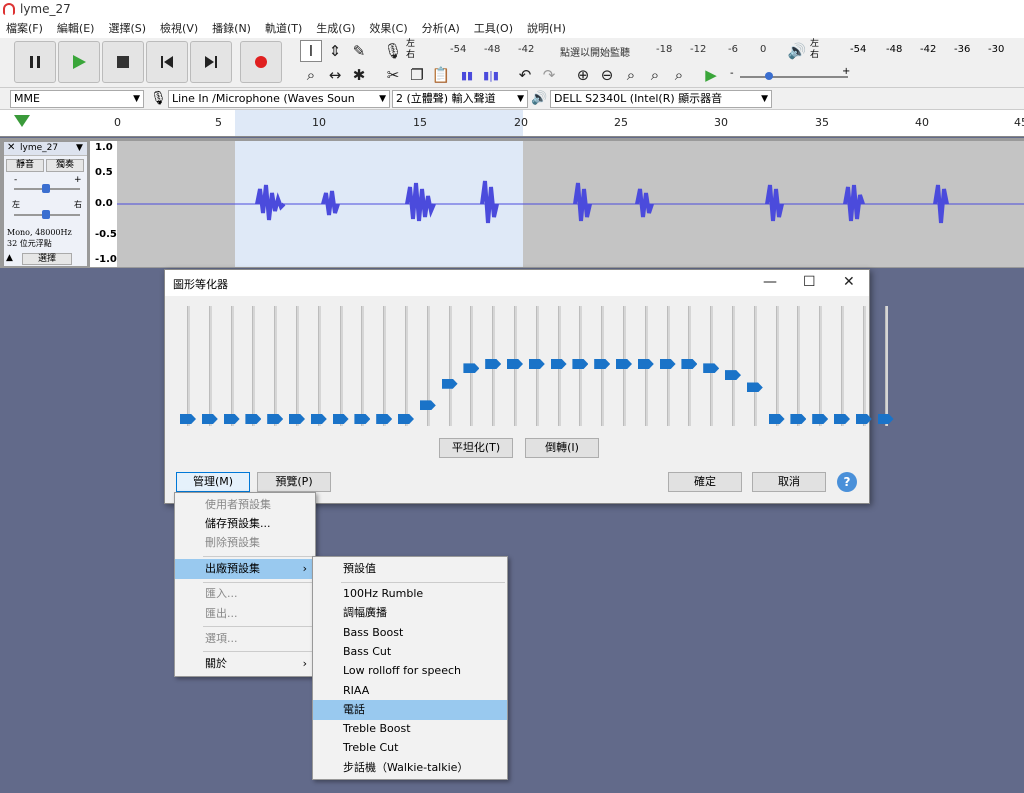 The width and height of the screenshot is (1024, 793). What do you see at coordinates (25, 165) in the screenshot?
I see `mute-button: 靜音` at bounding box center [25, 165].